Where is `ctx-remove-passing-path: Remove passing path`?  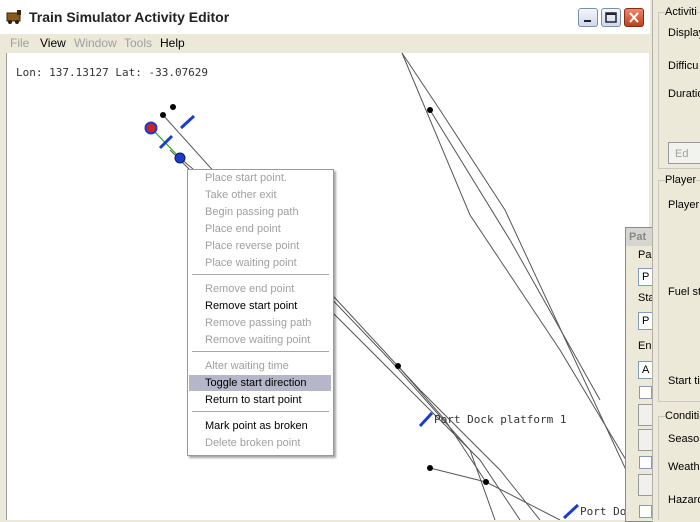
ctx-remove-passing-path: Remove passing path is located at coordinates (260, 323).